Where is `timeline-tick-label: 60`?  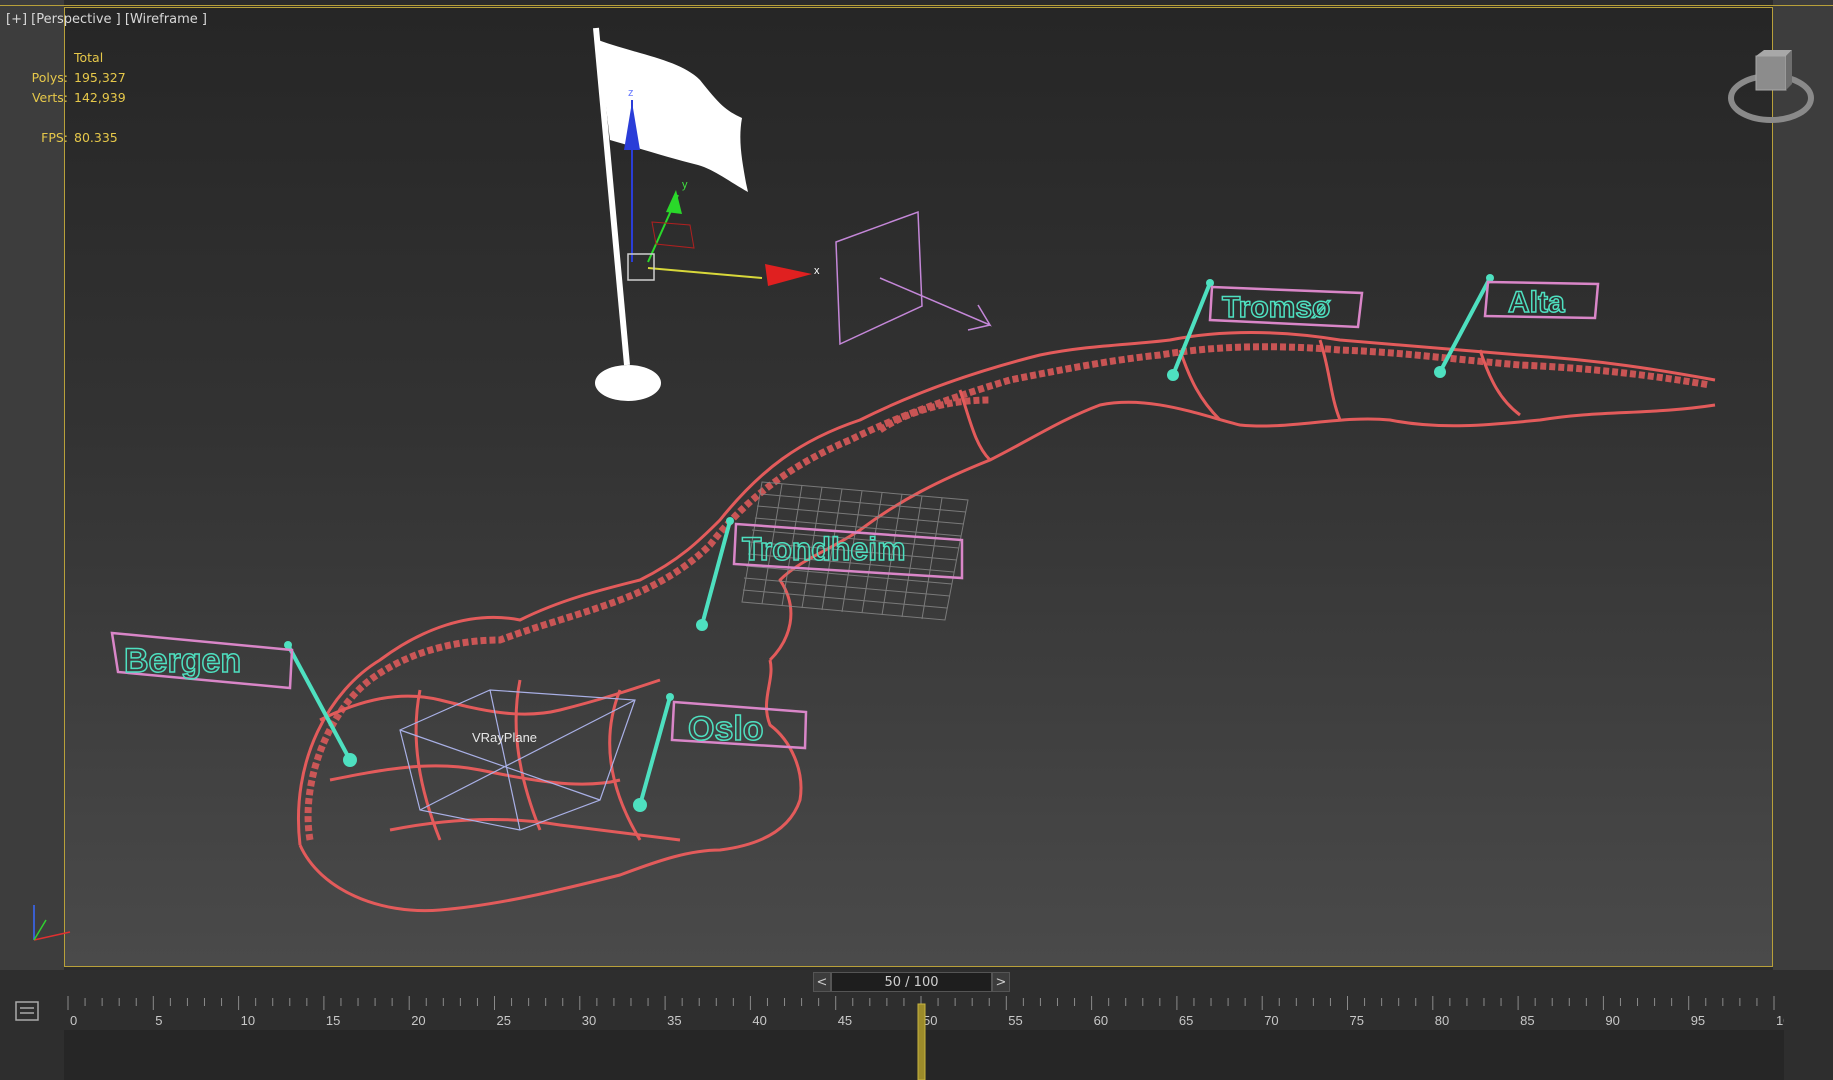 timeline-tick-label: 60 is located at coordinates (1101, 1020).